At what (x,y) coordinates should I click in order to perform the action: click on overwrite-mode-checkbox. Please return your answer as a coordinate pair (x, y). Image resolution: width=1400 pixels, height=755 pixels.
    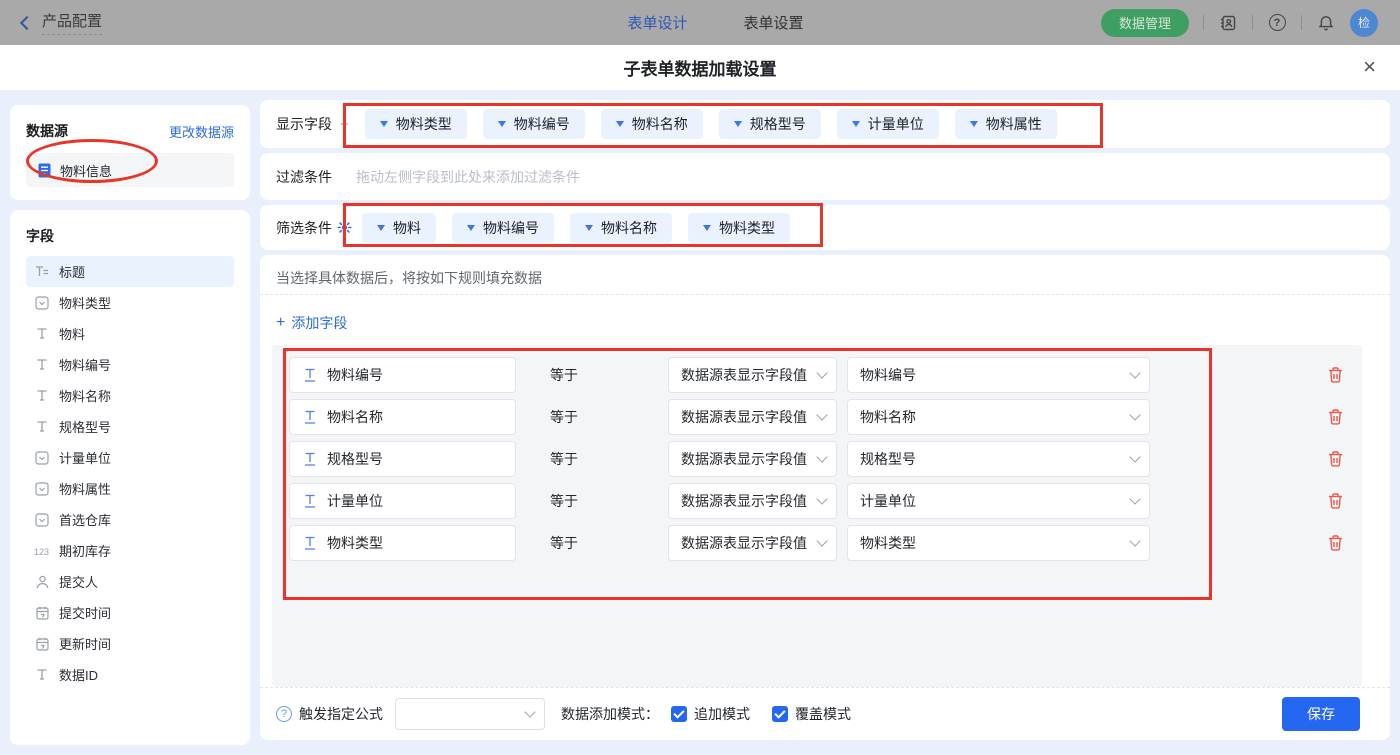
    Looking at the image, I should click on (780, 714).